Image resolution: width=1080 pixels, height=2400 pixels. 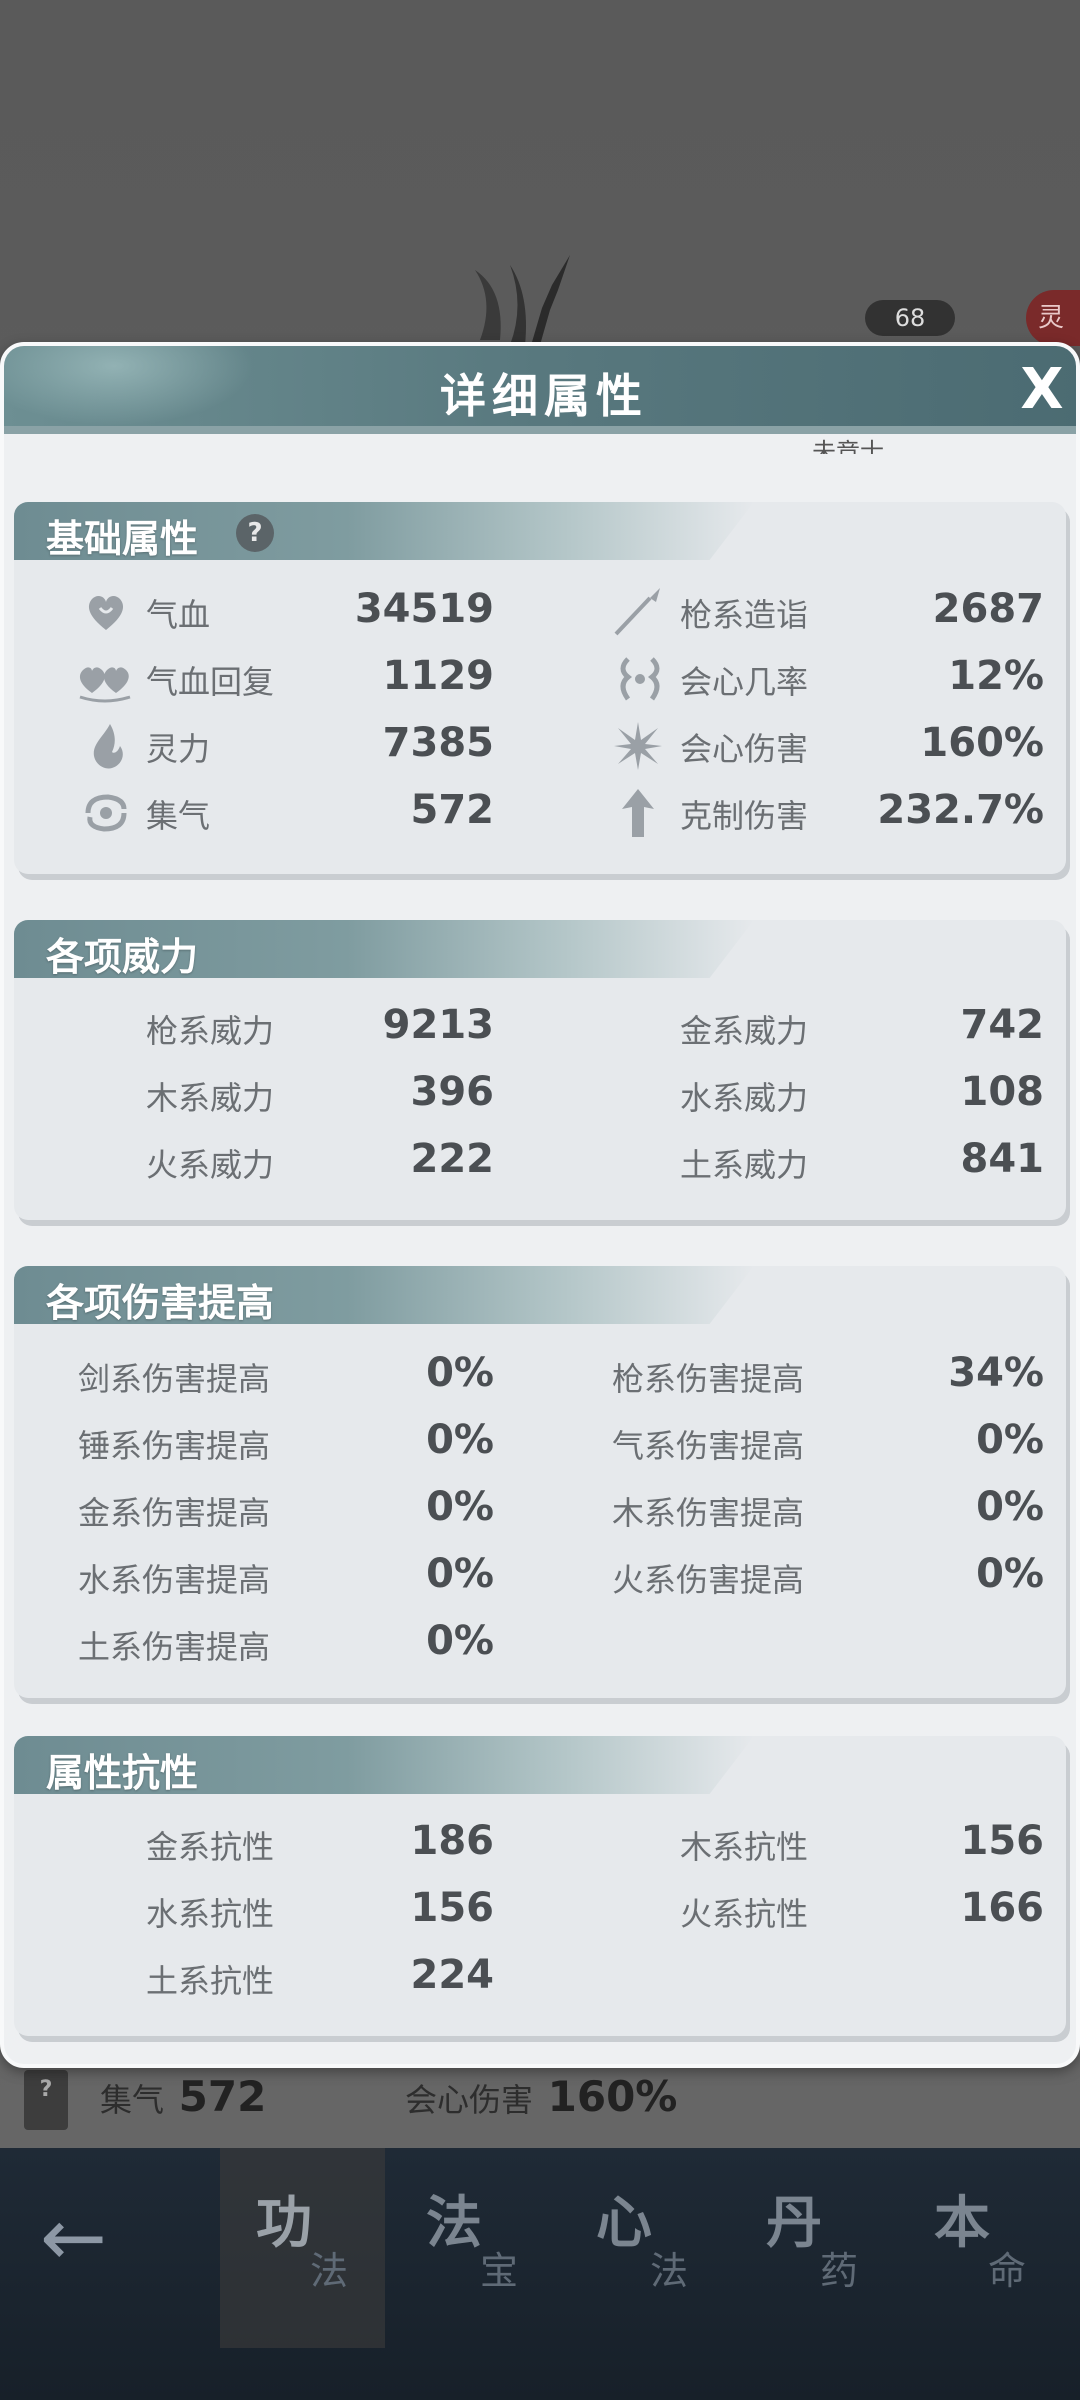 I want to click on stat-value: 572, so click(x=452, y=810).